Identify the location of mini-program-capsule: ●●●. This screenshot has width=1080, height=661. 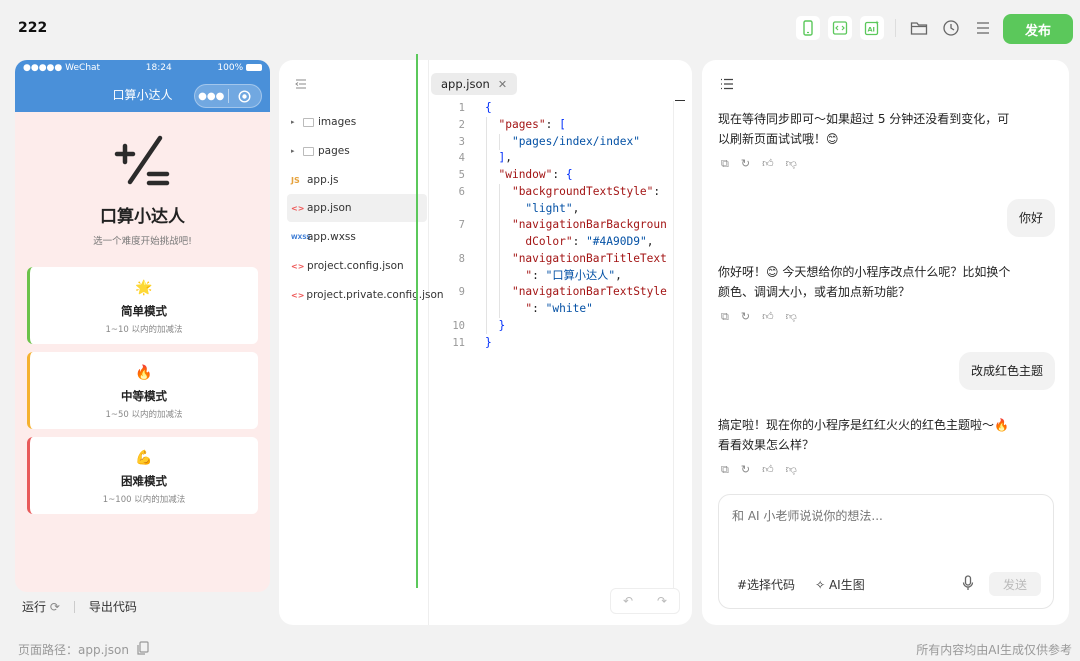
(228, 96).